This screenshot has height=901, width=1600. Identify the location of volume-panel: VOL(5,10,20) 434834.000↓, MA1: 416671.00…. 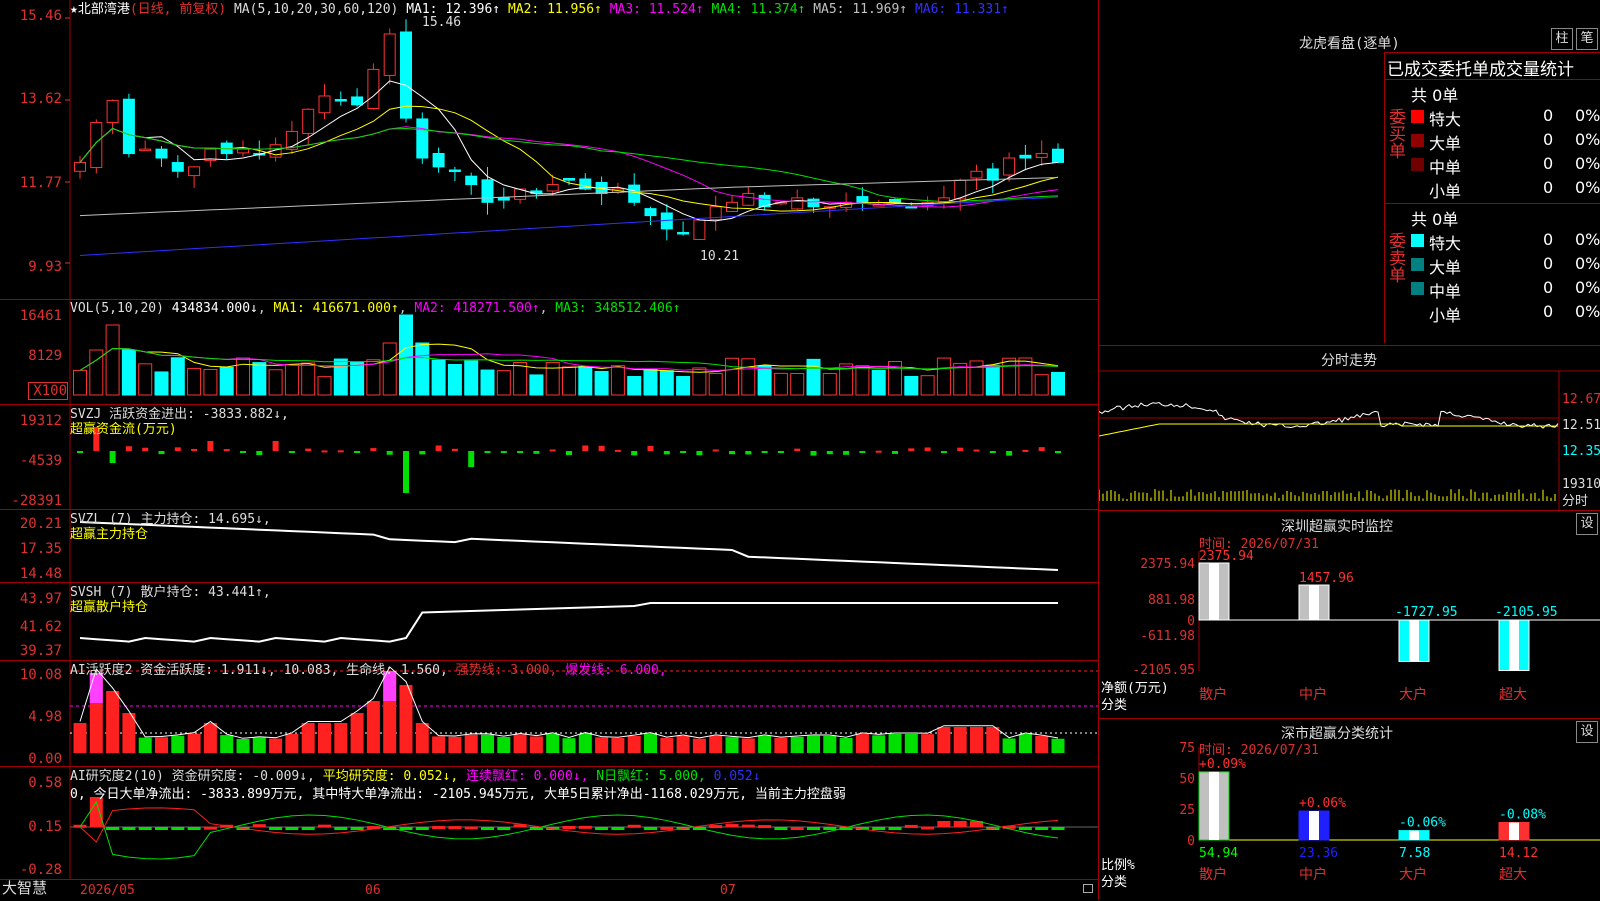
(549, 352).